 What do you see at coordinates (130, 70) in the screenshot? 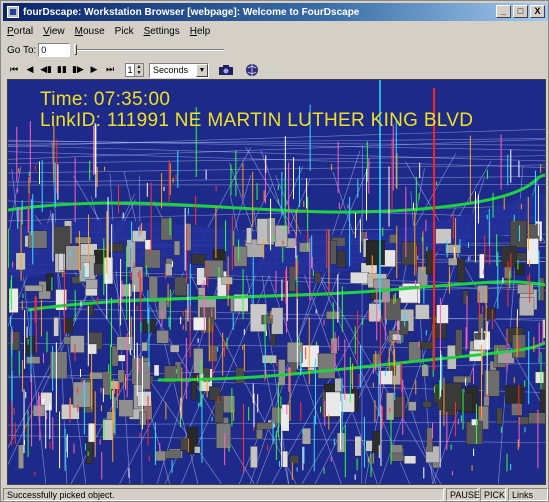
I see `step-value: 1` at bounding box center [130, 70].